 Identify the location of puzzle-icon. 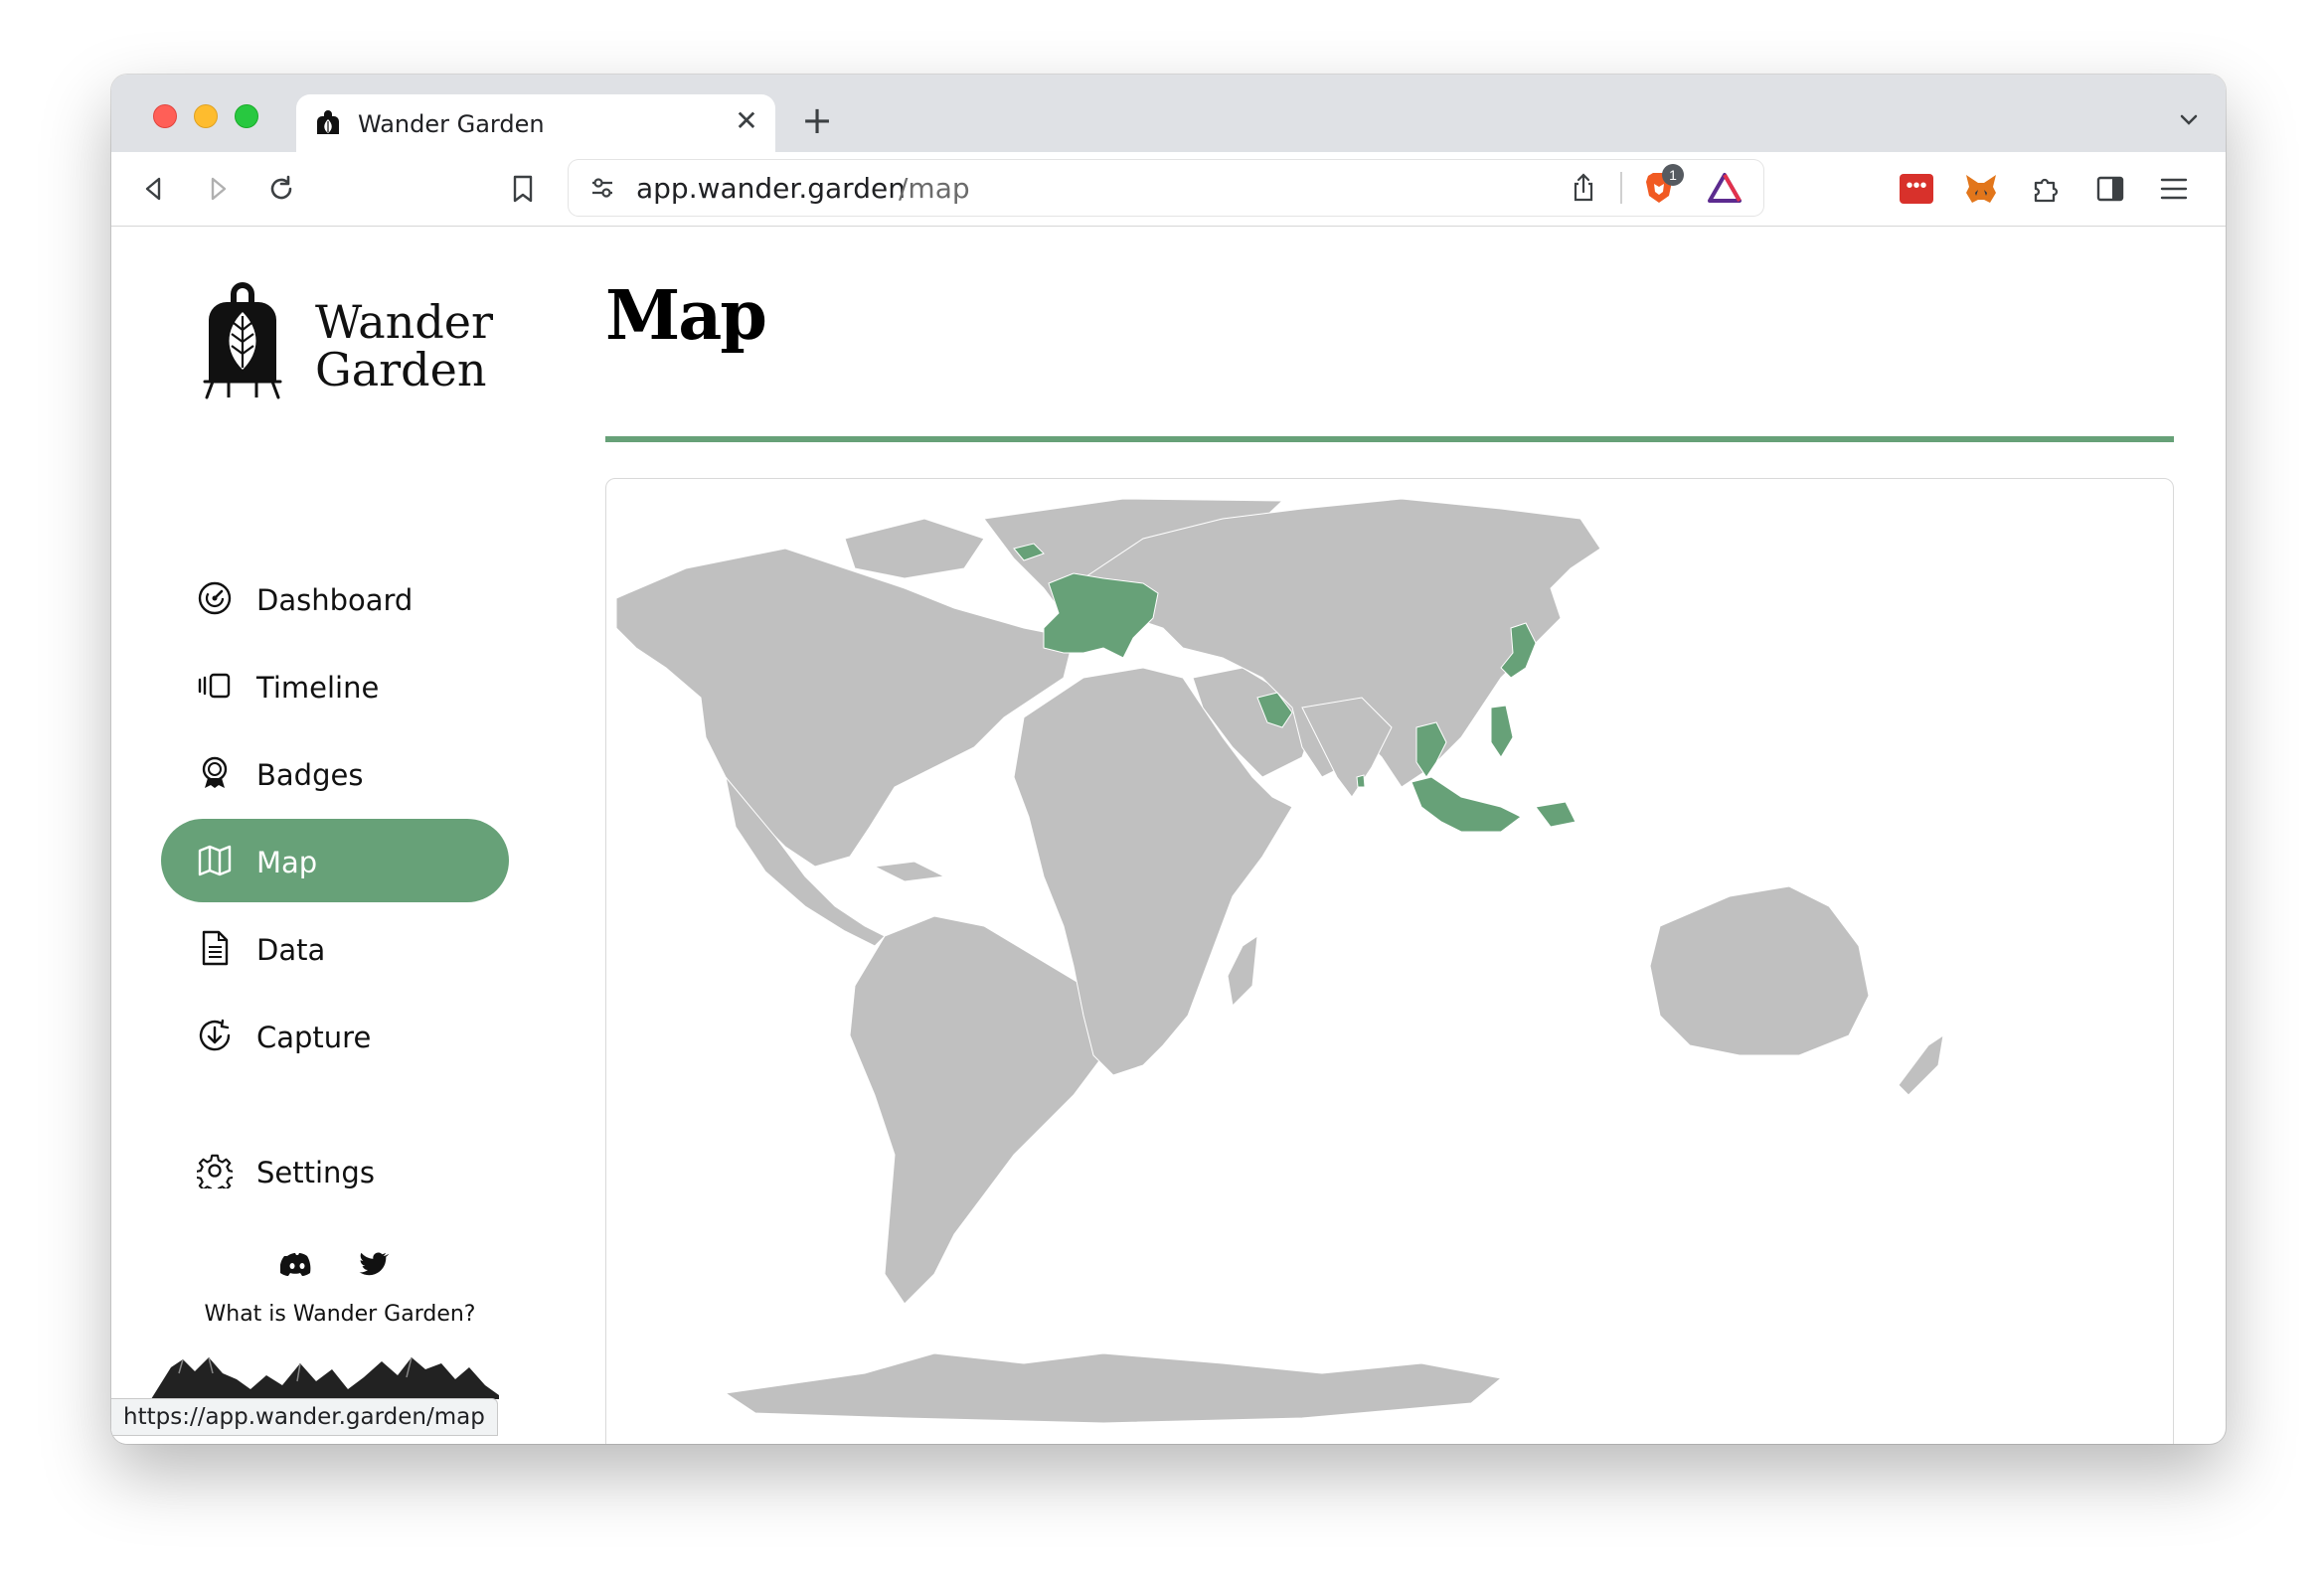
(2047, 190).